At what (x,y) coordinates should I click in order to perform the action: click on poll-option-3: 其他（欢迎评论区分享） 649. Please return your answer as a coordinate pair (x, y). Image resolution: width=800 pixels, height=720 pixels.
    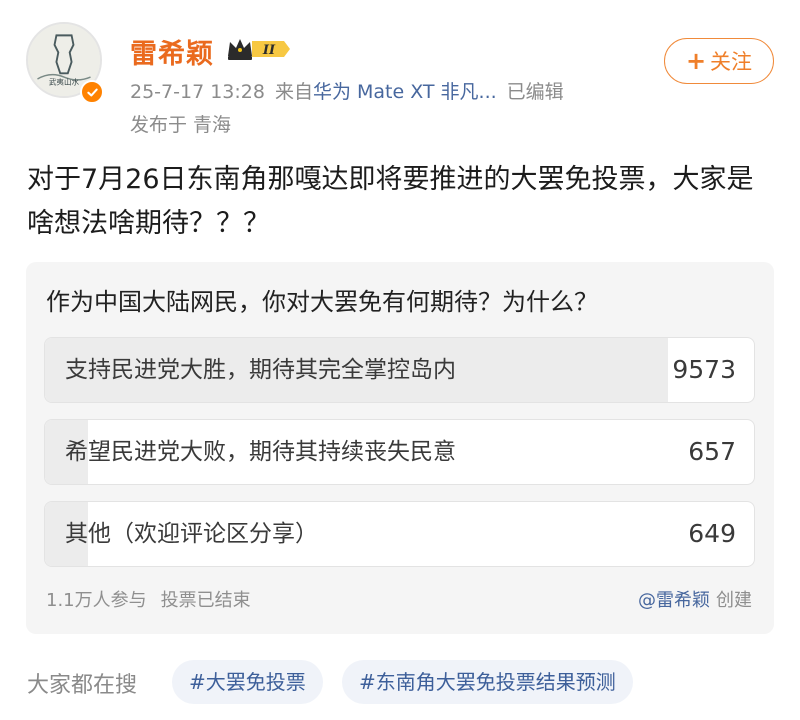
    Looking at the image, I should click on (399, 534).